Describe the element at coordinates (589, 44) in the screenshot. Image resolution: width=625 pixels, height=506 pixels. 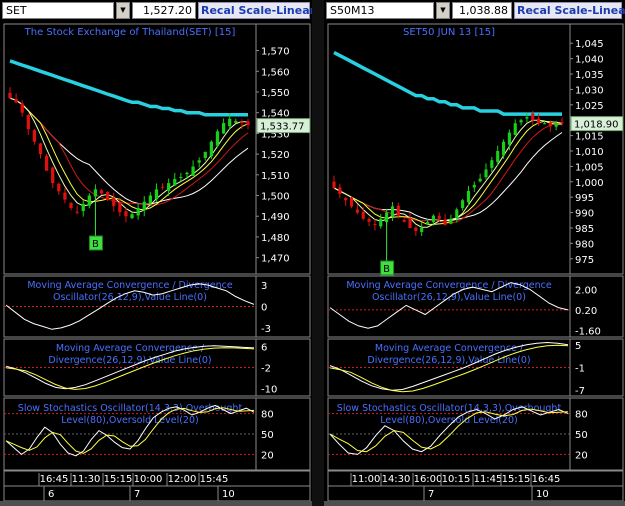
I see `price-tick-label: 1,045` at that location.